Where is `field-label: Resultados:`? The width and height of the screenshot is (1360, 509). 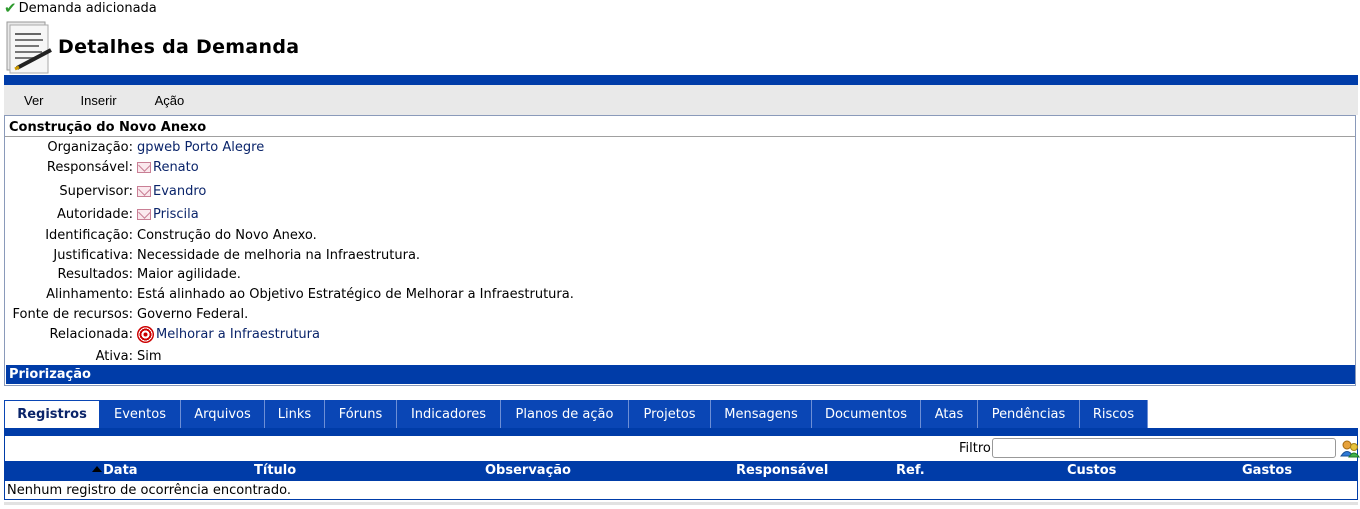 field-label: Resultados: is located at coordinates (95, 274).